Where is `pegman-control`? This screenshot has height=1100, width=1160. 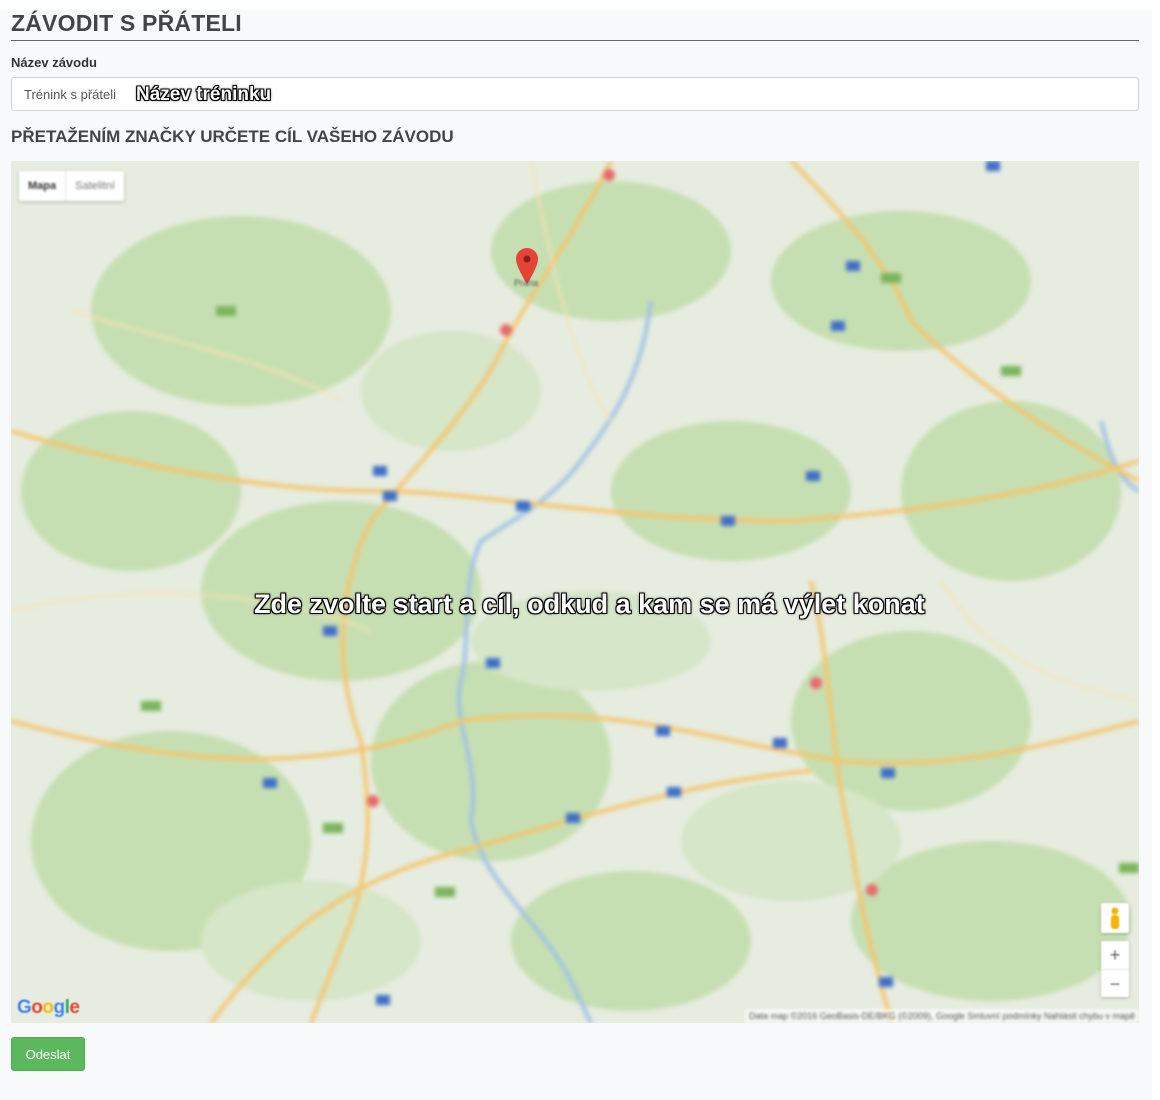
pegman-control is located at coordinates (1115, 918).